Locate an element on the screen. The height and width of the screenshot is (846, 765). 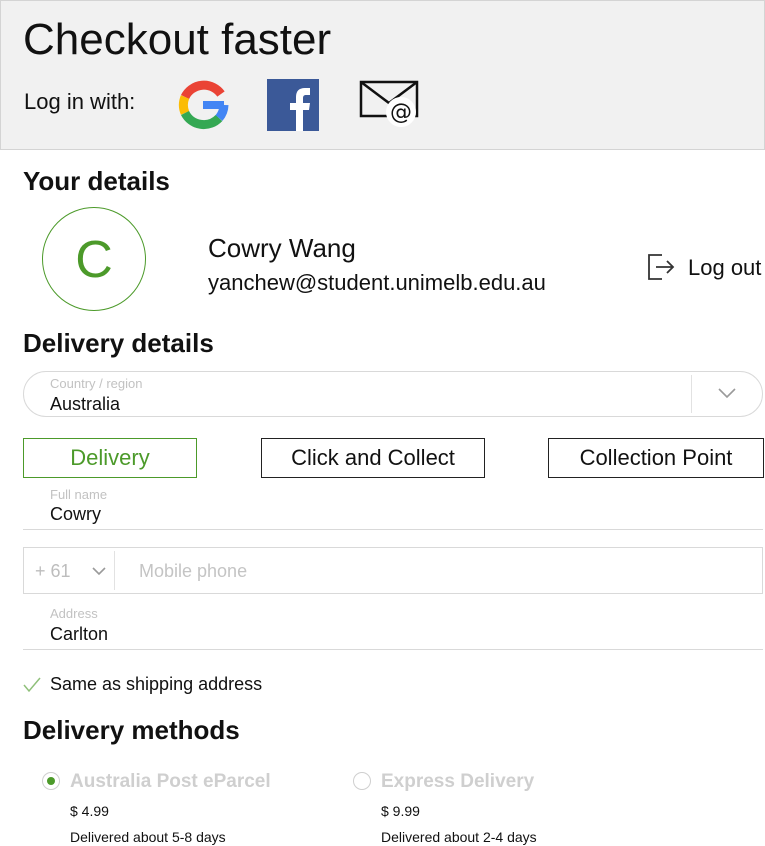
method-price: $ 4.99 is located at coordinates (89, 811).